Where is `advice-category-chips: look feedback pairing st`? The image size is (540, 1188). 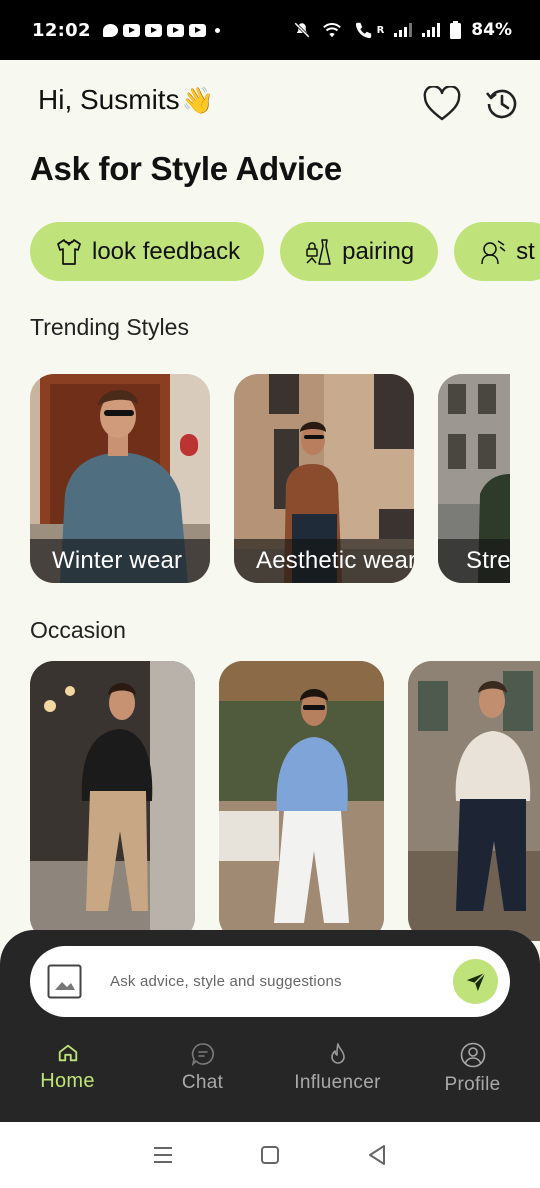 advice-category-chips: look feedback pairing st is located at coordinates (285, 251).